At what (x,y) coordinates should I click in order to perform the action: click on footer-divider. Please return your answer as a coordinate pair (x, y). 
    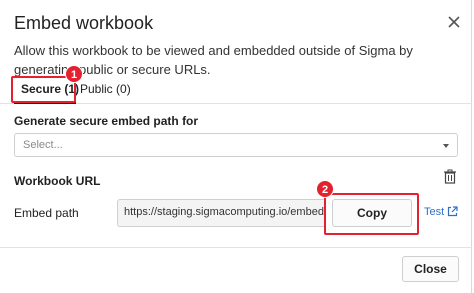
    Looking at the image, I should click on (236, 247).